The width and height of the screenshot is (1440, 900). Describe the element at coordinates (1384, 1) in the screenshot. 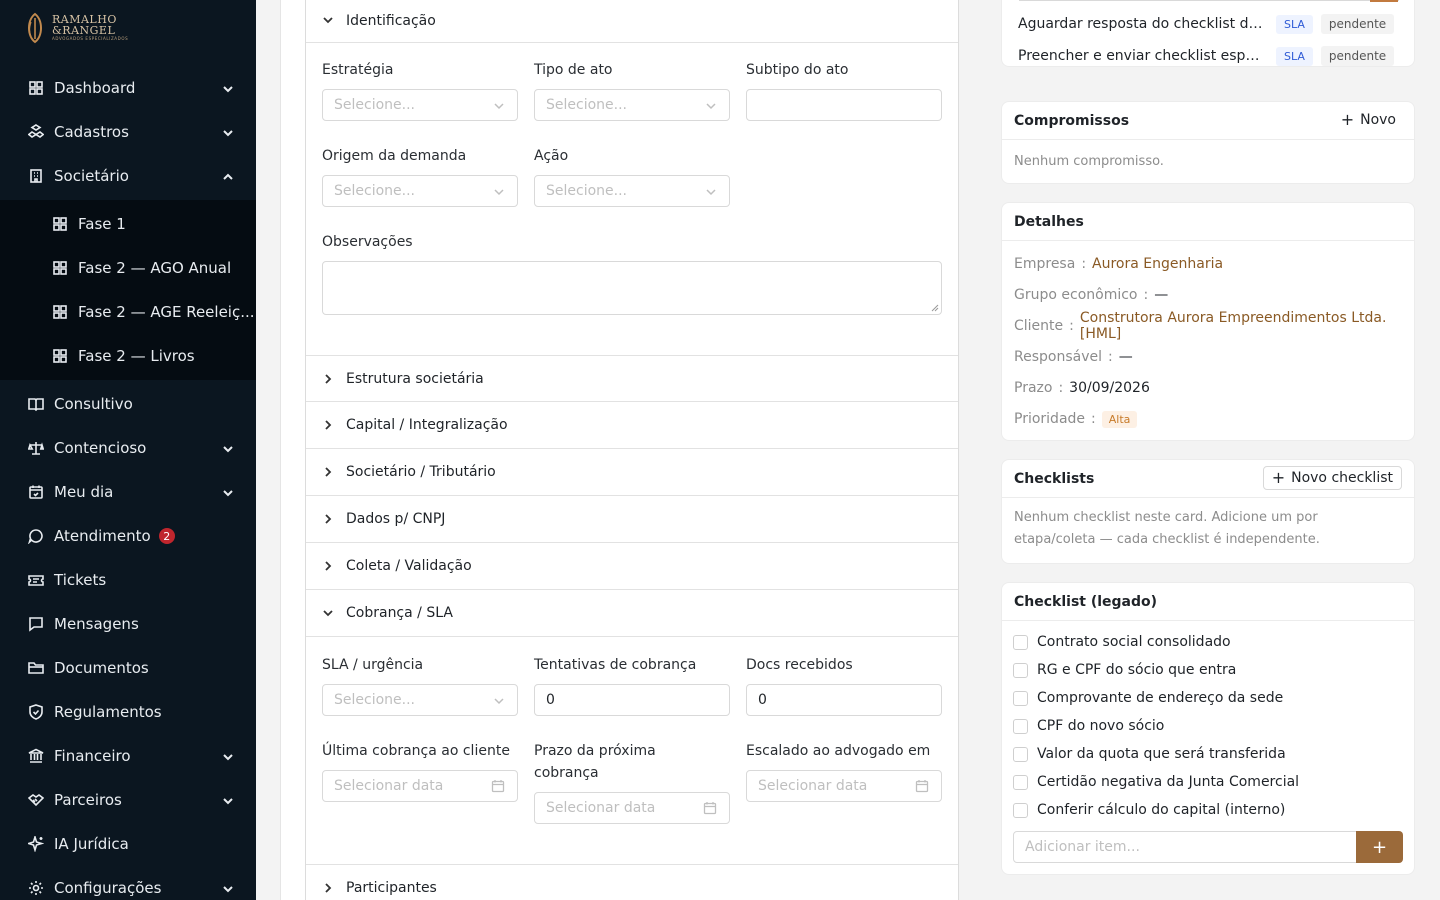

I see `progress-fill` at that location.